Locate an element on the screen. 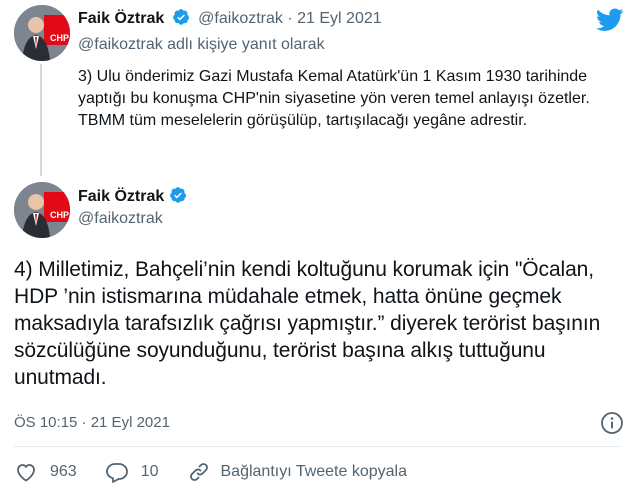  parent-tweet-header: Faik Öztrak @faikoztrak · 21 Eyl 2021 is located at coordinates (230, 18).